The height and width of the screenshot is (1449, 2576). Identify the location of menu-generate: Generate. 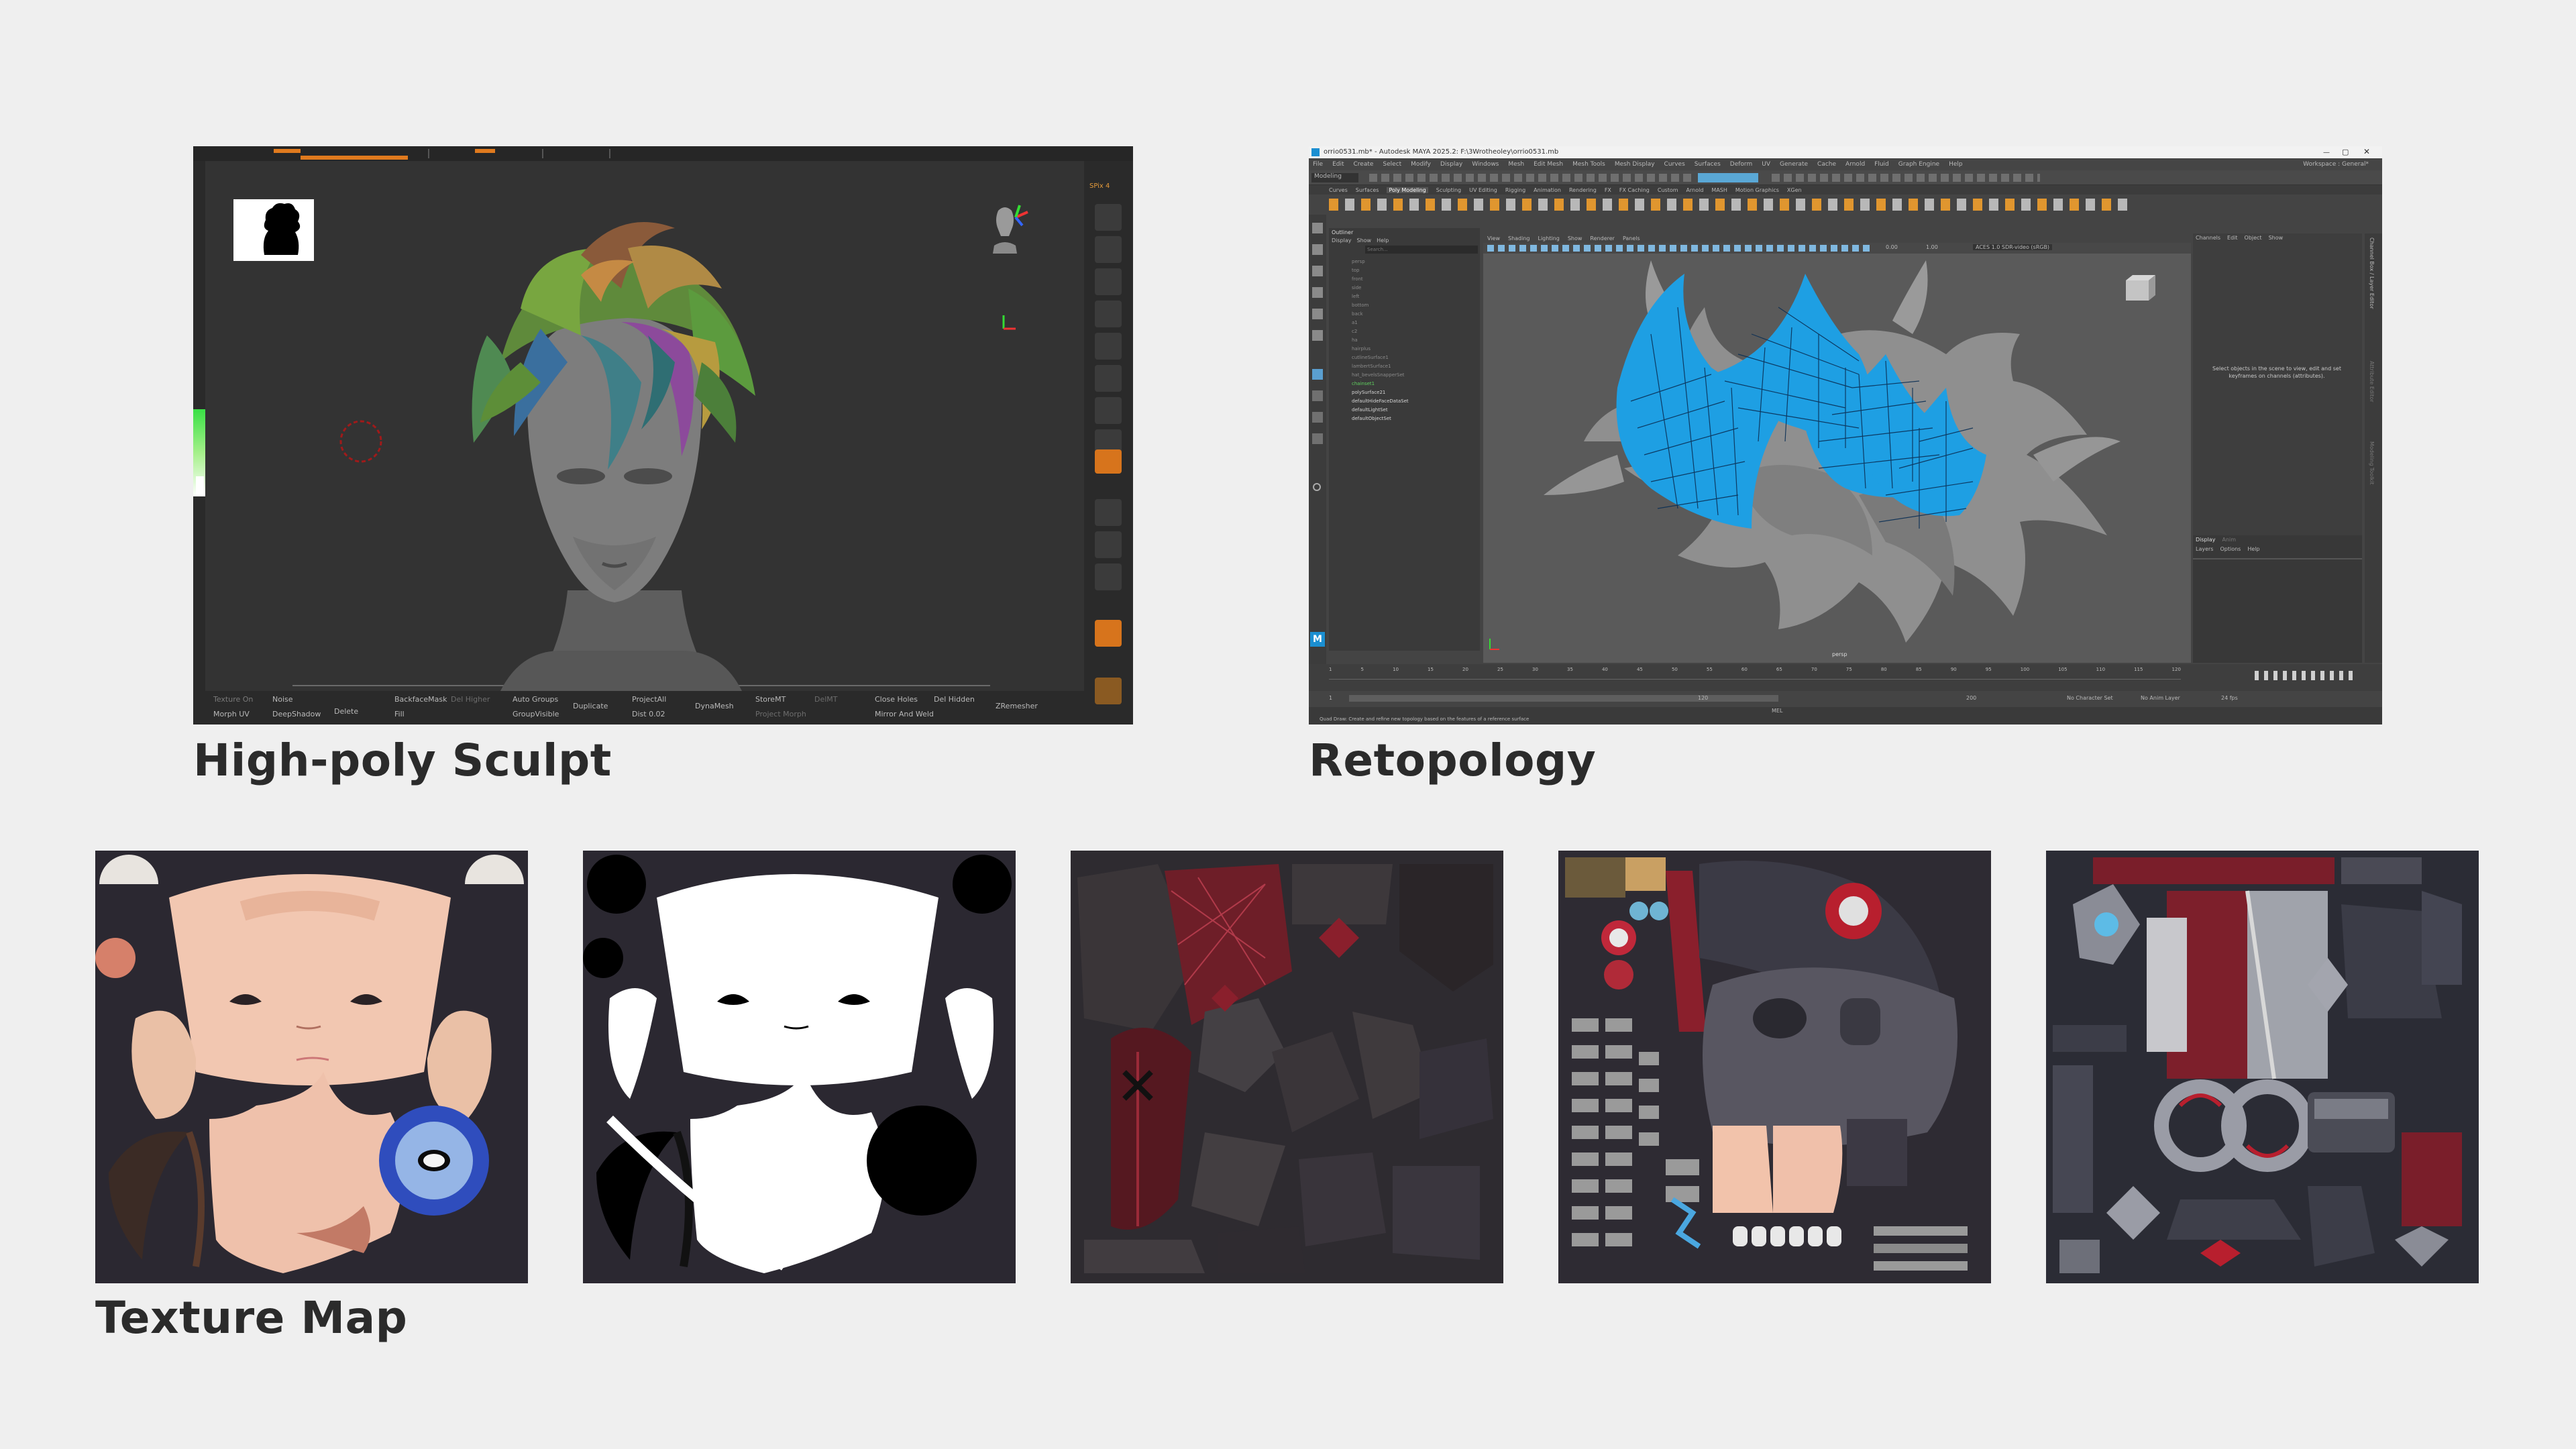
(1794, 164).